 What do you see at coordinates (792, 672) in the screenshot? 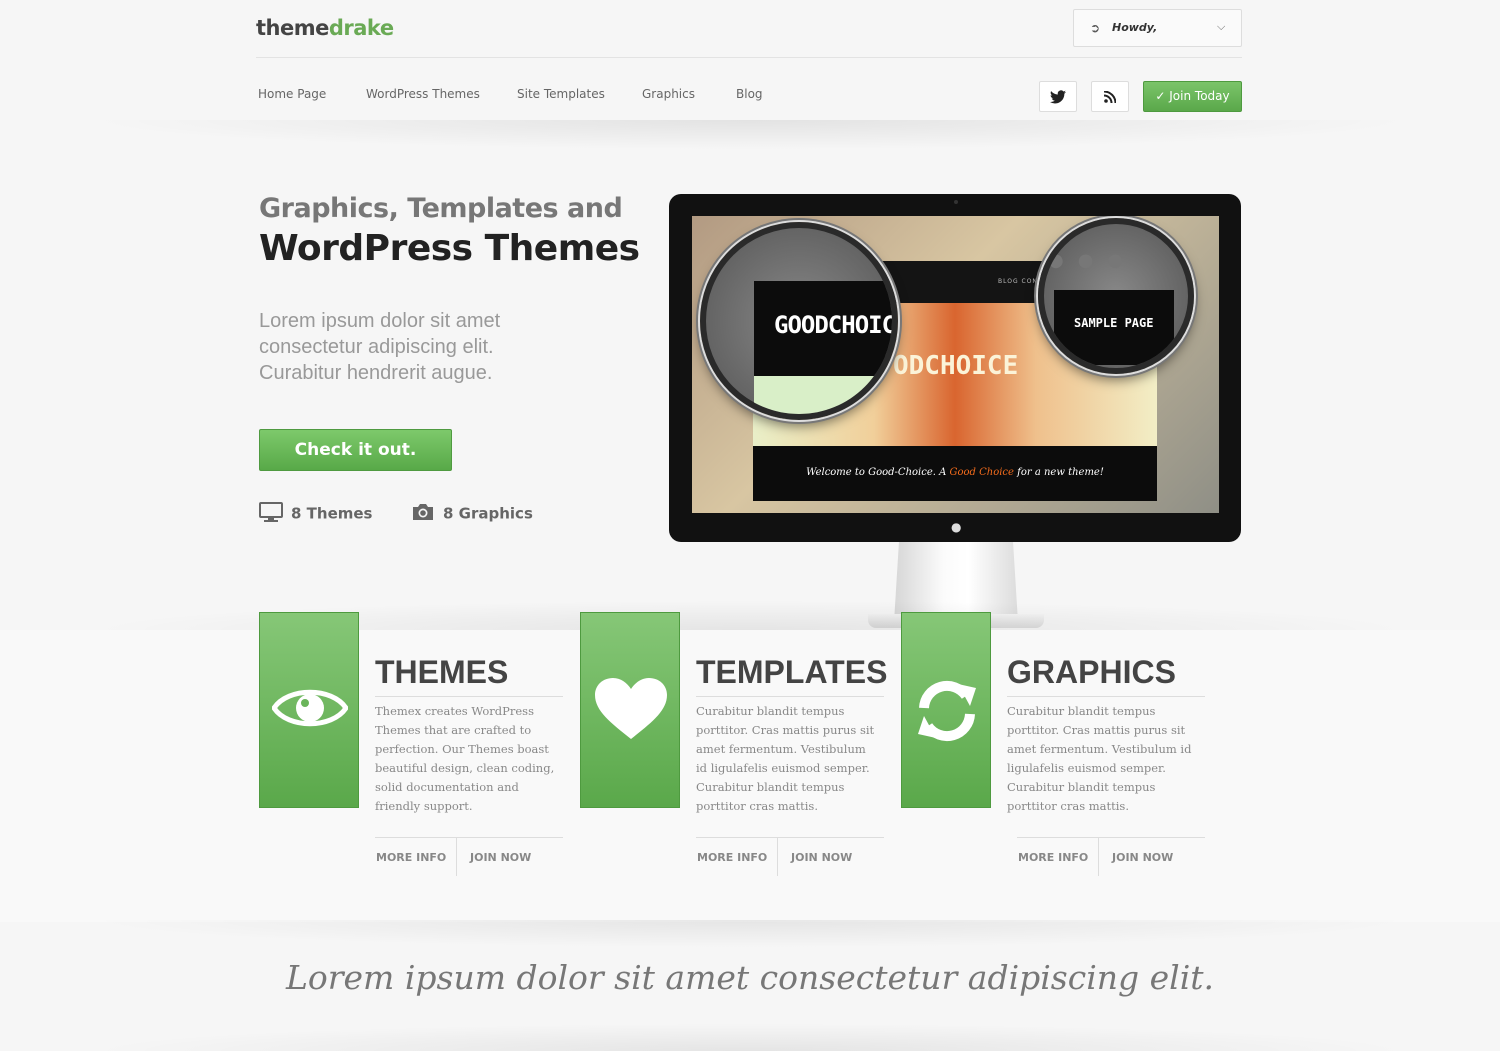
I see `feature-templates-title: TEMPLATES` at bounding box center [792, 672].